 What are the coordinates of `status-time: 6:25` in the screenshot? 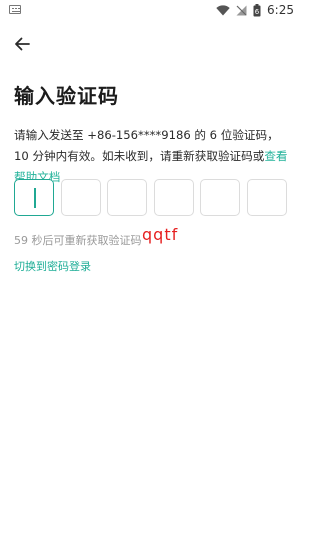 It's located at (280, 10).